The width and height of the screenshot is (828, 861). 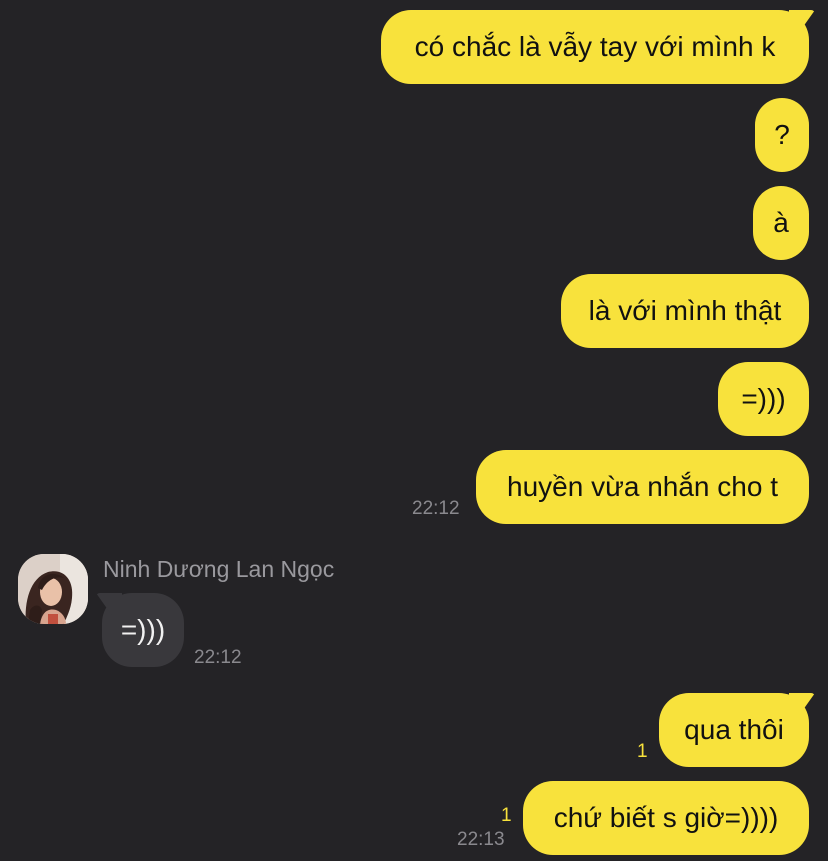 I want to click on outgoing-message-bubble: à, so click(x=781, y=223).